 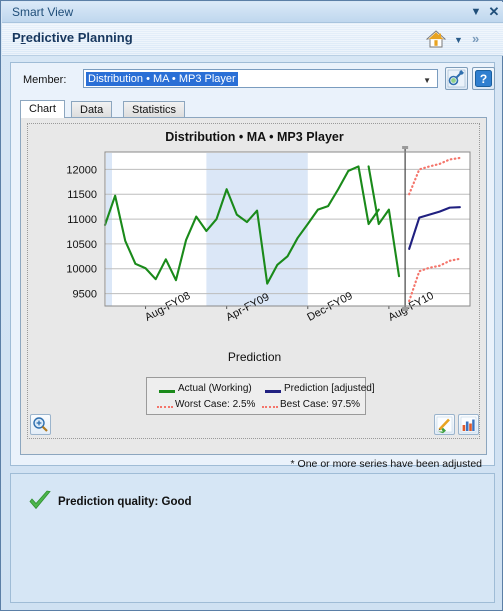 What do you see at coordinates (254, 357) in the screenshot?
I see `x-axis-title: Prediction` at bounding box center [254, 357].